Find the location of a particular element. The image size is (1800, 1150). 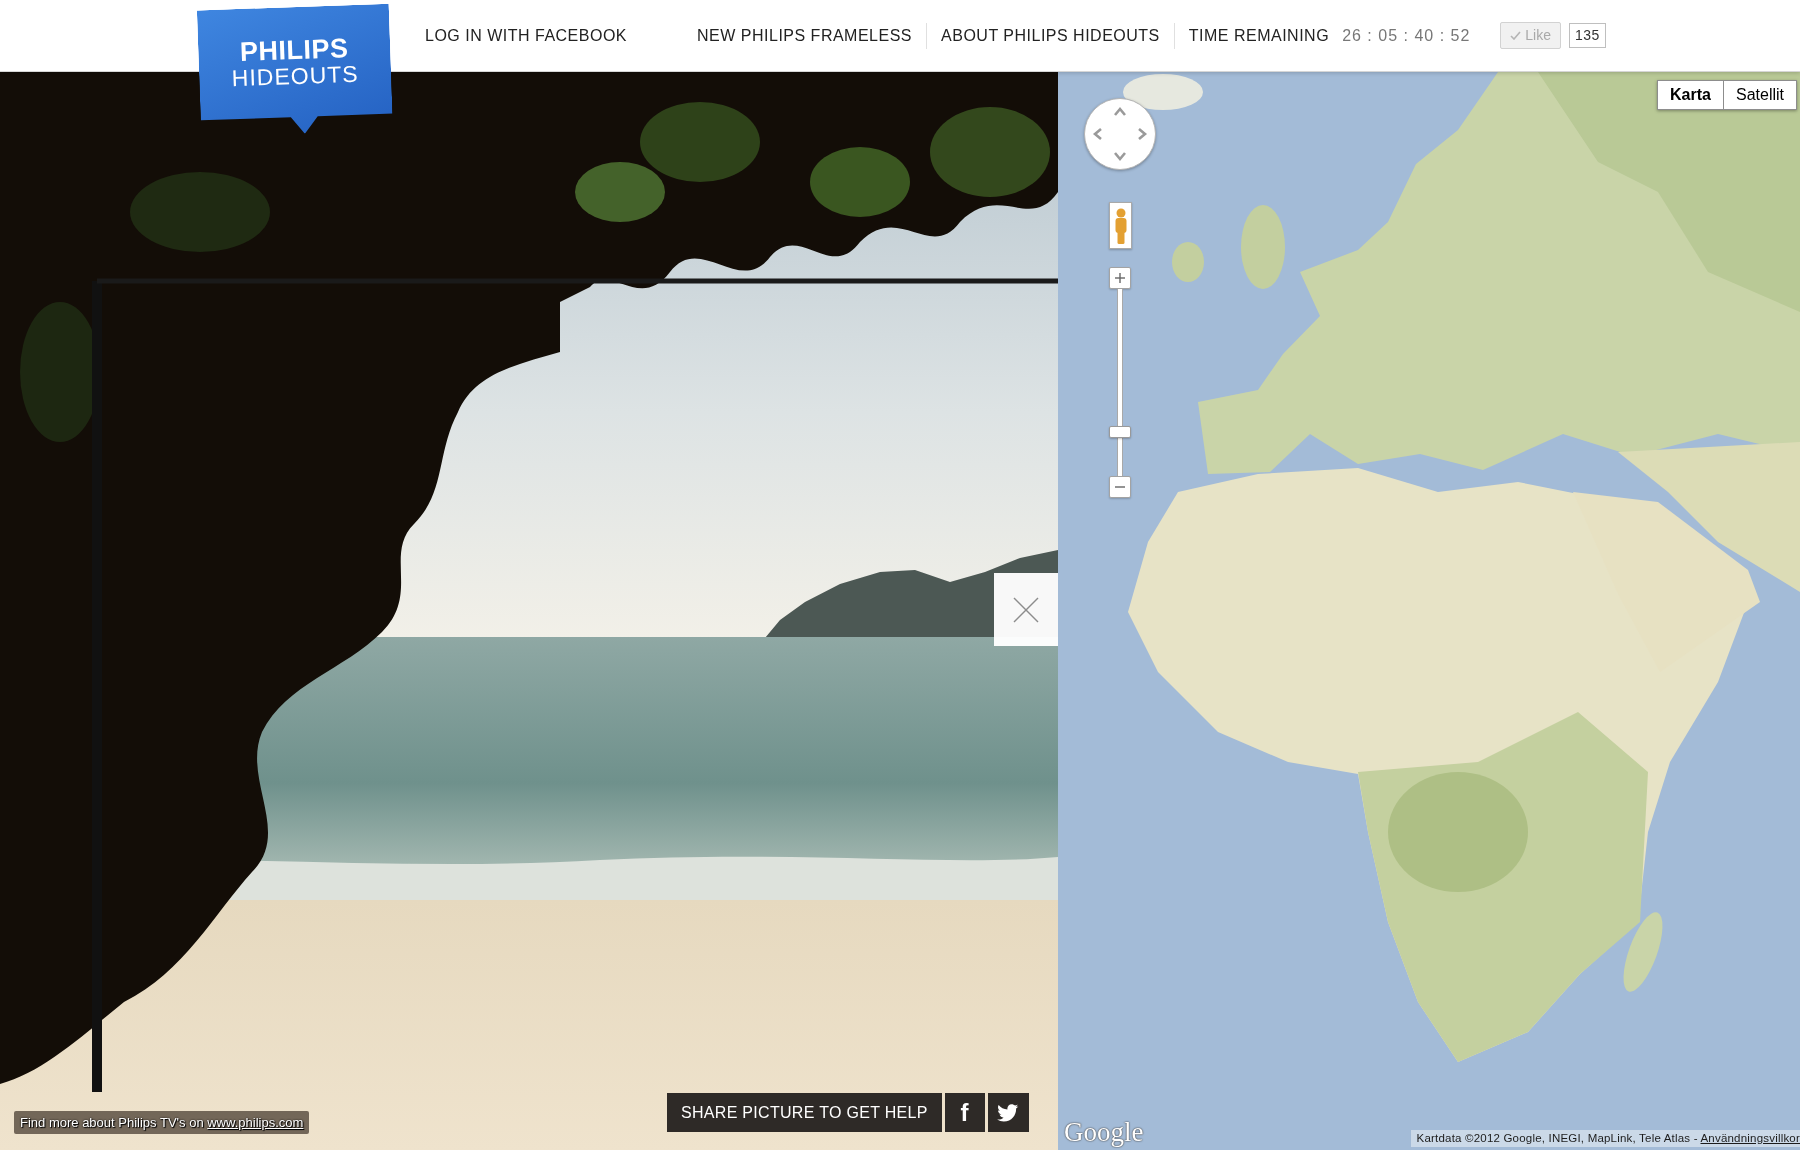

nav-link: NEW PHILIPS FRAMELESS is located at coordinates (805, 35).